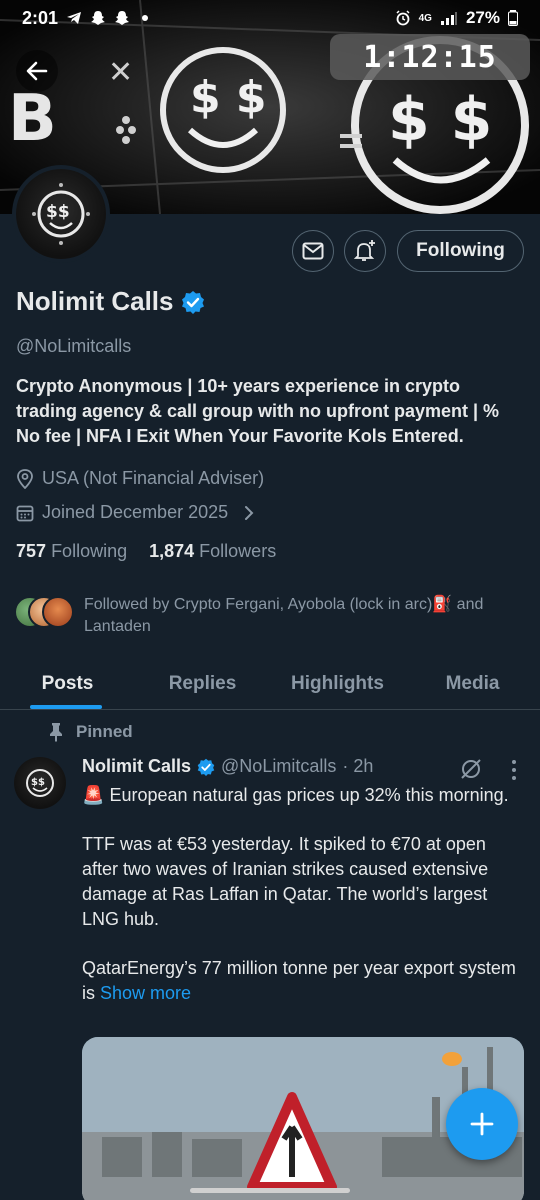 The width and height of the screenshot is (540, 1200). I want to click on followers-stat: 1,874 Followers, so click(212, 551).